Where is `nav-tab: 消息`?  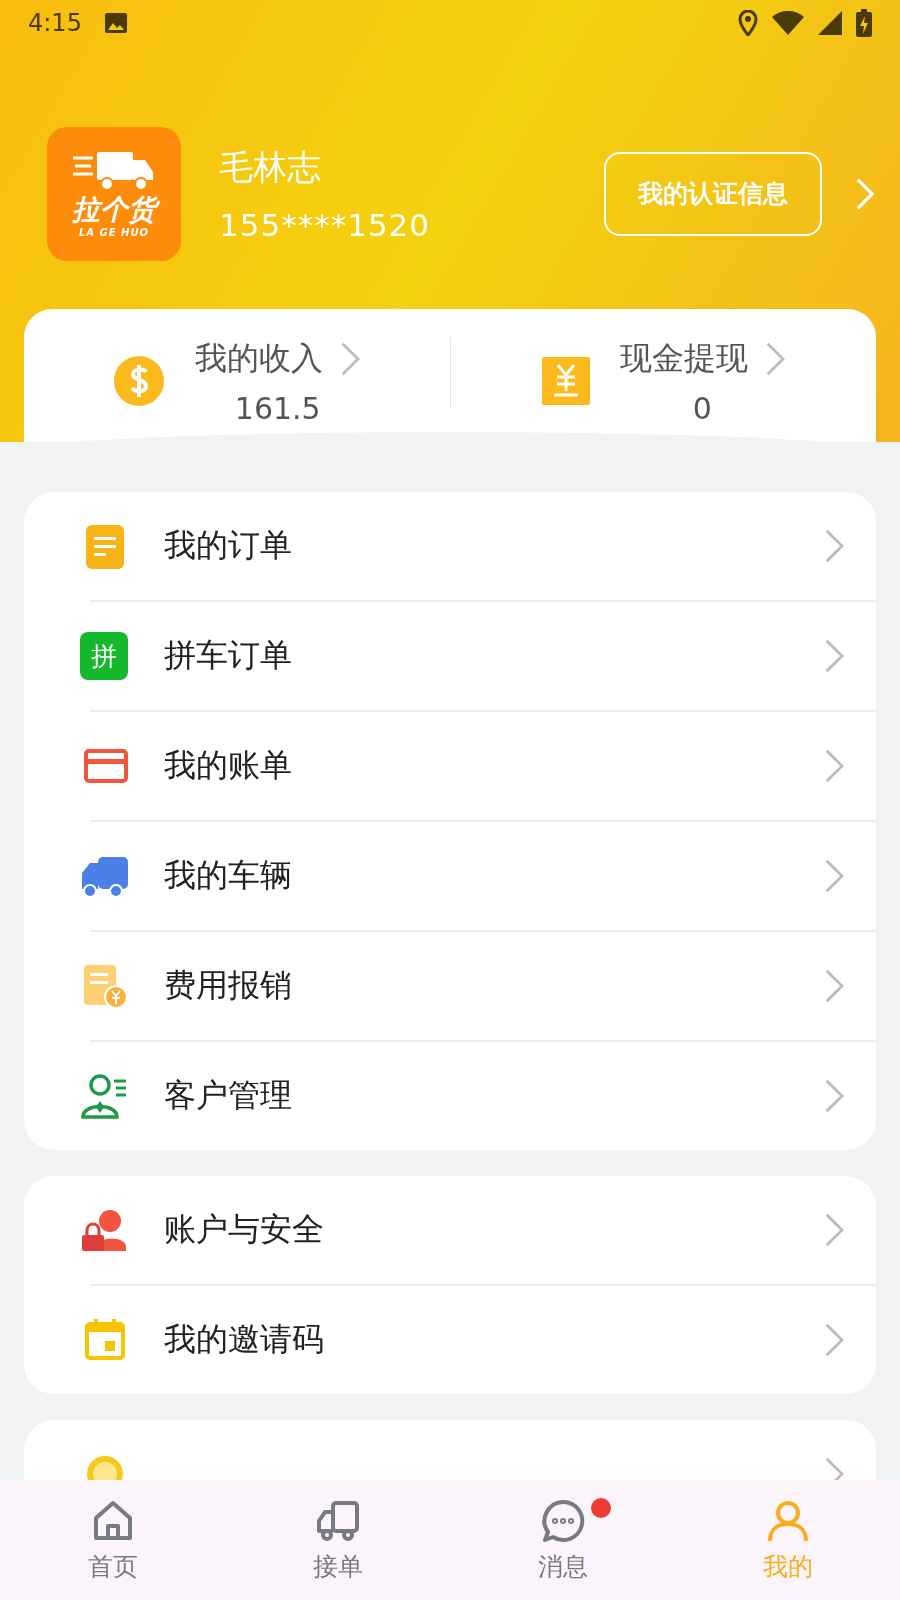
nav-tab: 消息 is located at coordinates (562, 1540).